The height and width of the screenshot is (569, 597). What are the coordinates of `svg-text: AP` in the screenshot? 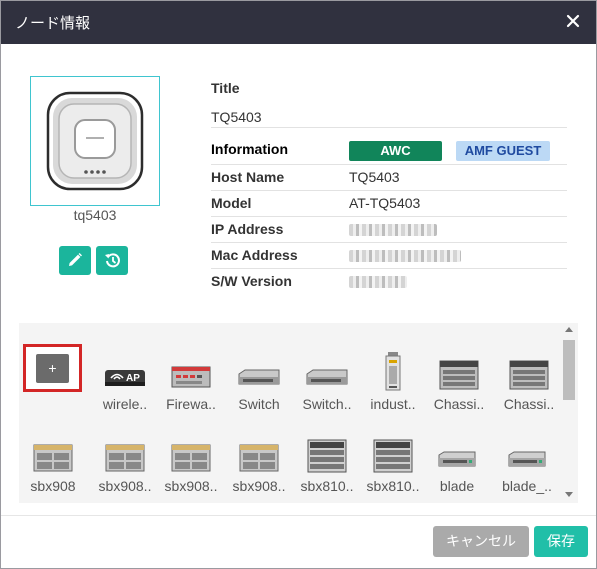 It's located at (133, 378).